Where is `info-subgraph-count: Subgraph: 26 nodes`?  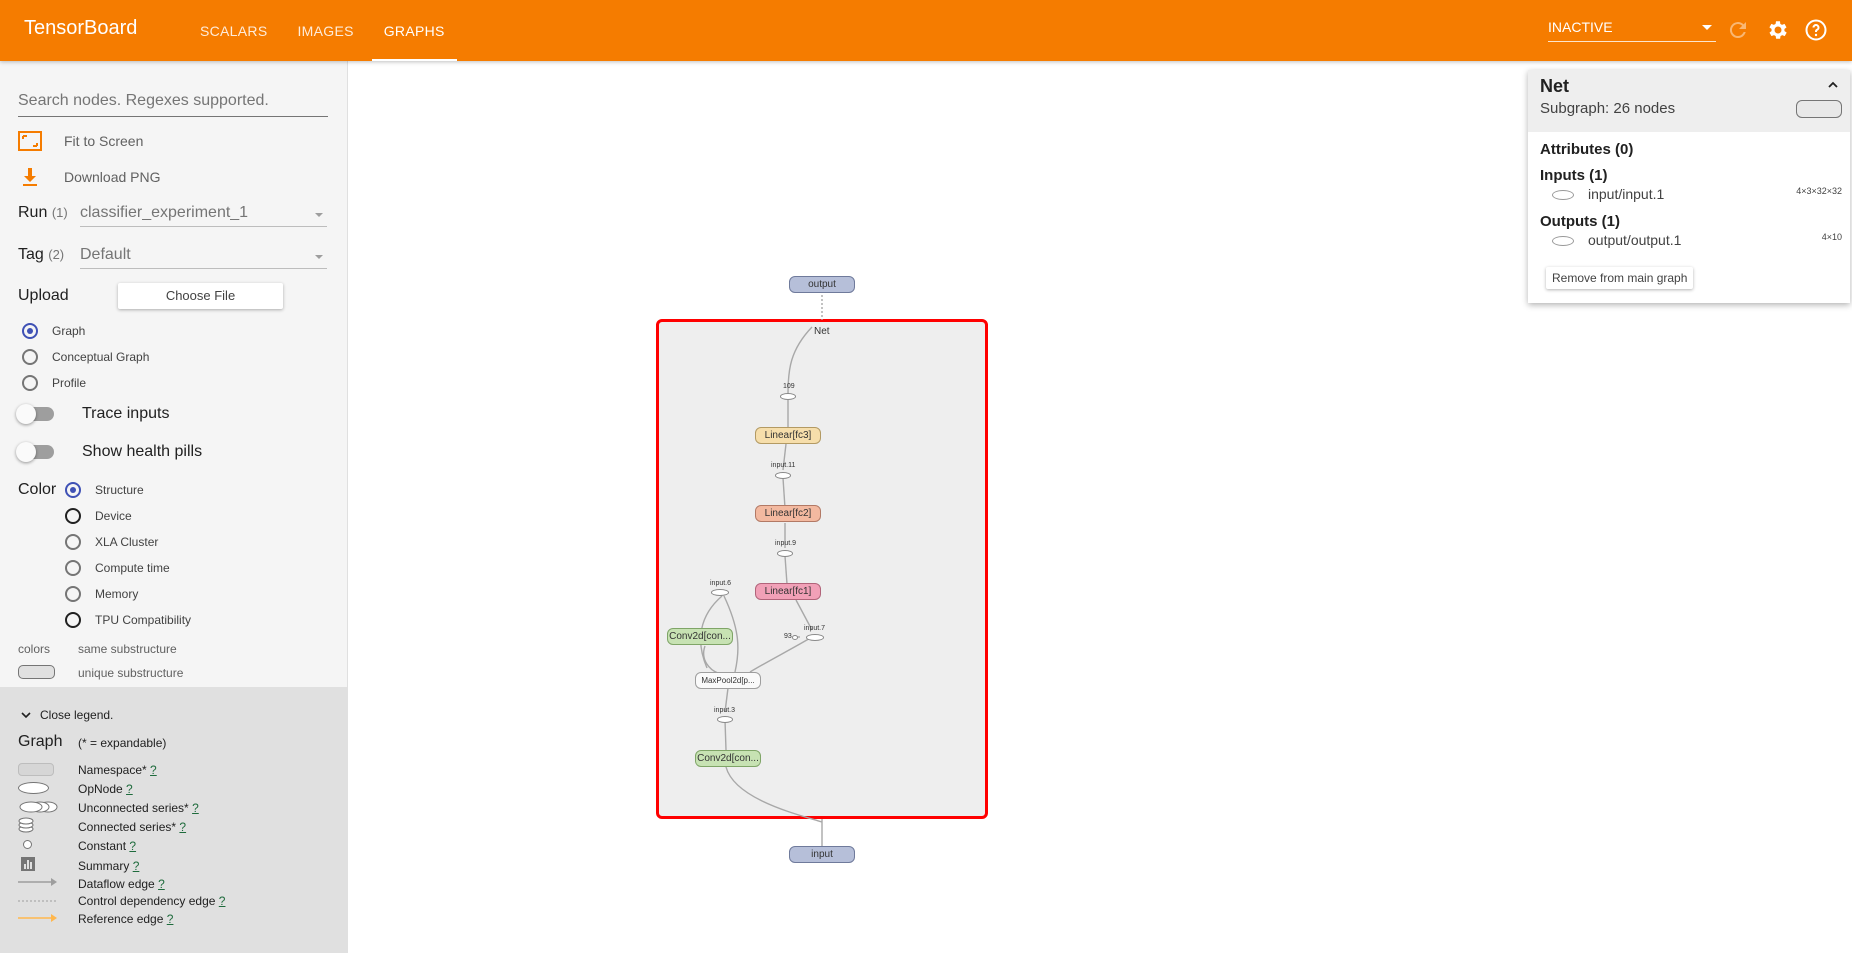 info-subgraph-count: Subgraph: 26 nodes is located at coordinates (1608, 108).